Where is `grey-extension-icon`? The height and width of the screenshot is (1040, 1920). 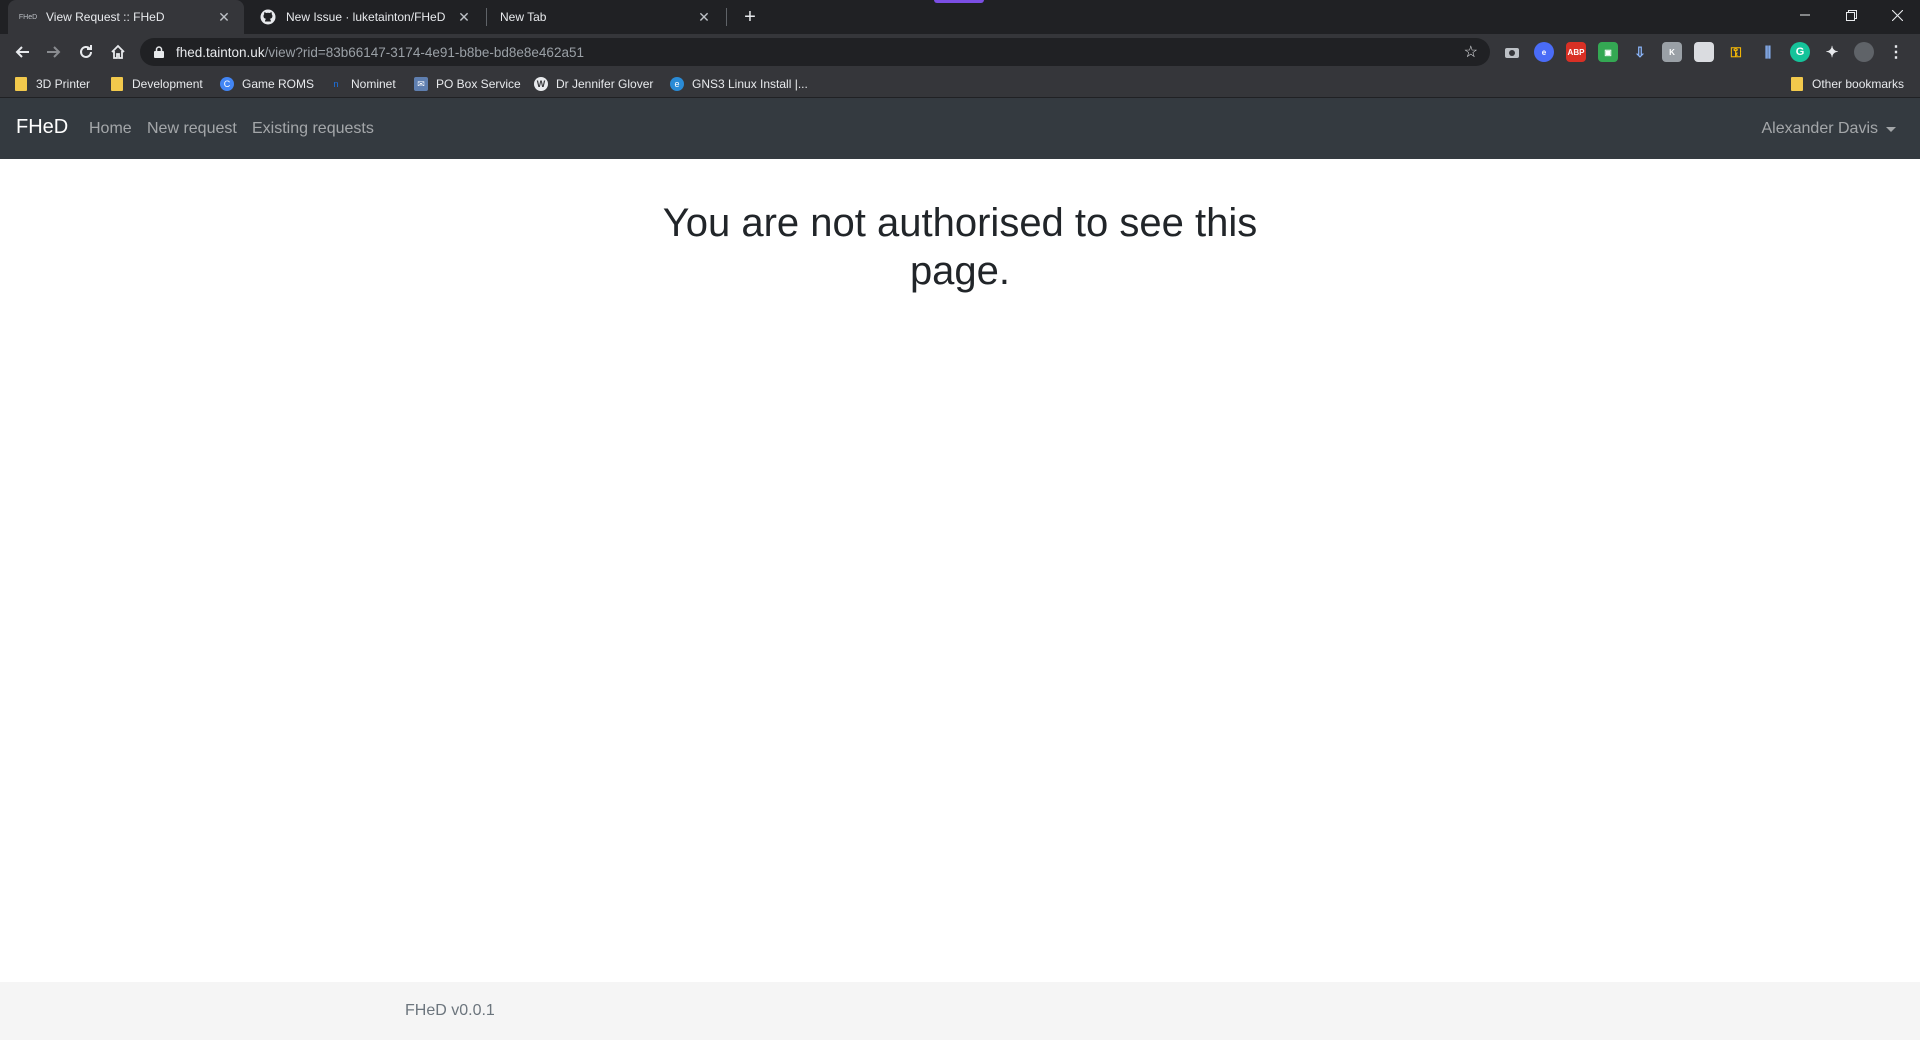
grey-extension-icon is located at coordinates (1704, 52).